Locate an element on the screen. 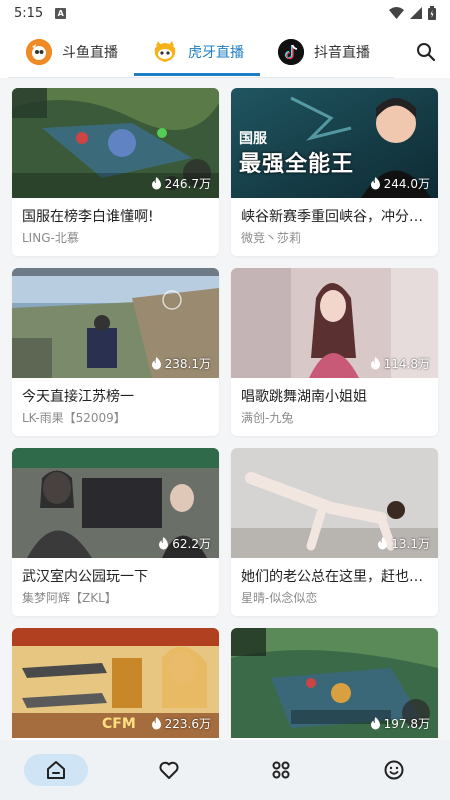  heart-icon is located at coordinates (169, 770).